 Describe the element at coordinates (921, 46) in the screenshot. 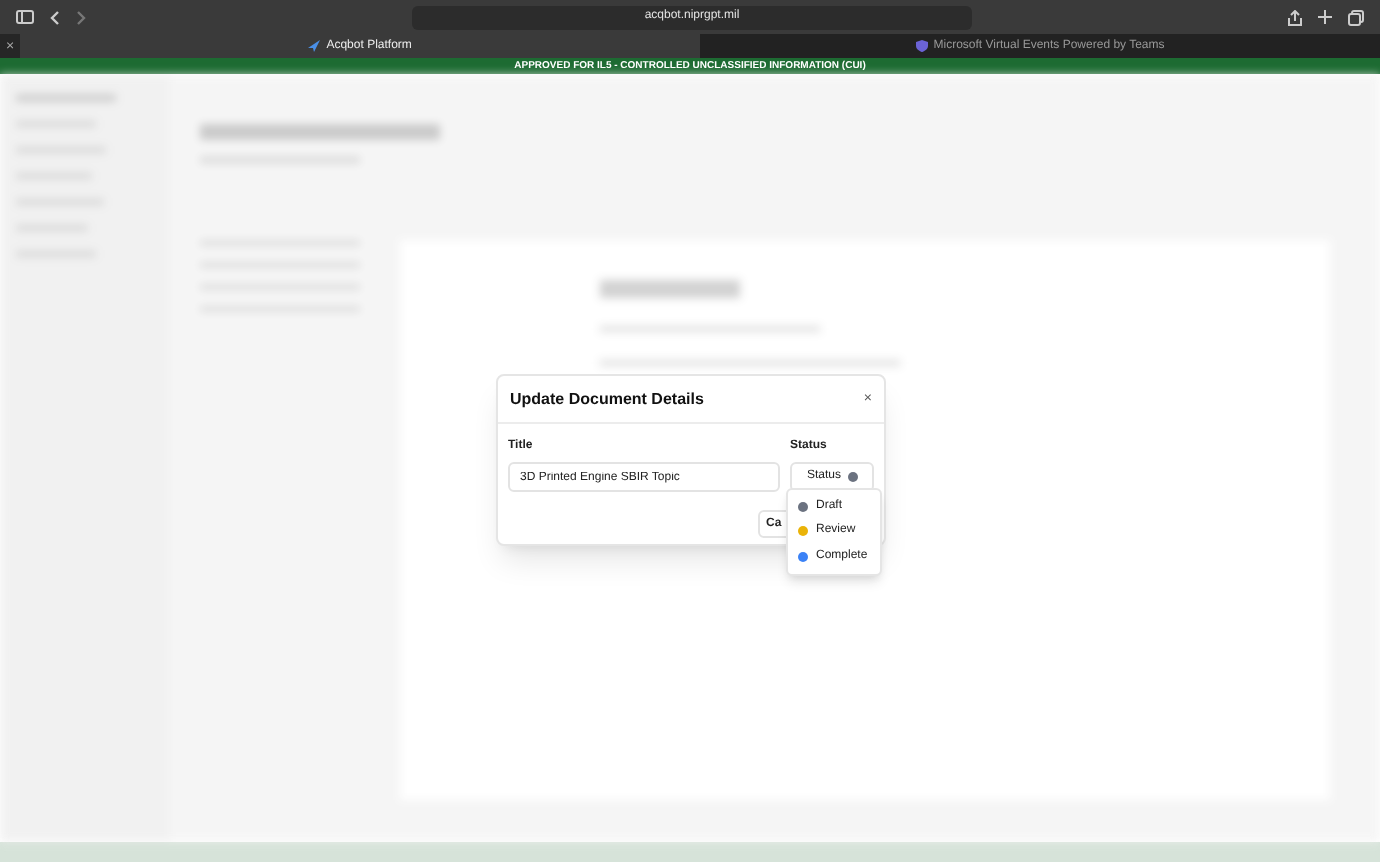

I see `shield-icon` at that location.